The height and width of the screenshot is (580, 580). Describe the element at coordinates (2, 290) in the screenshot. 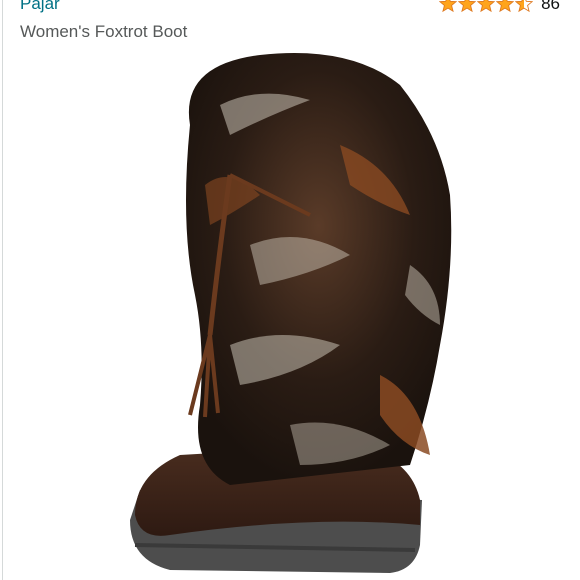

I see `page-divider` at that location.